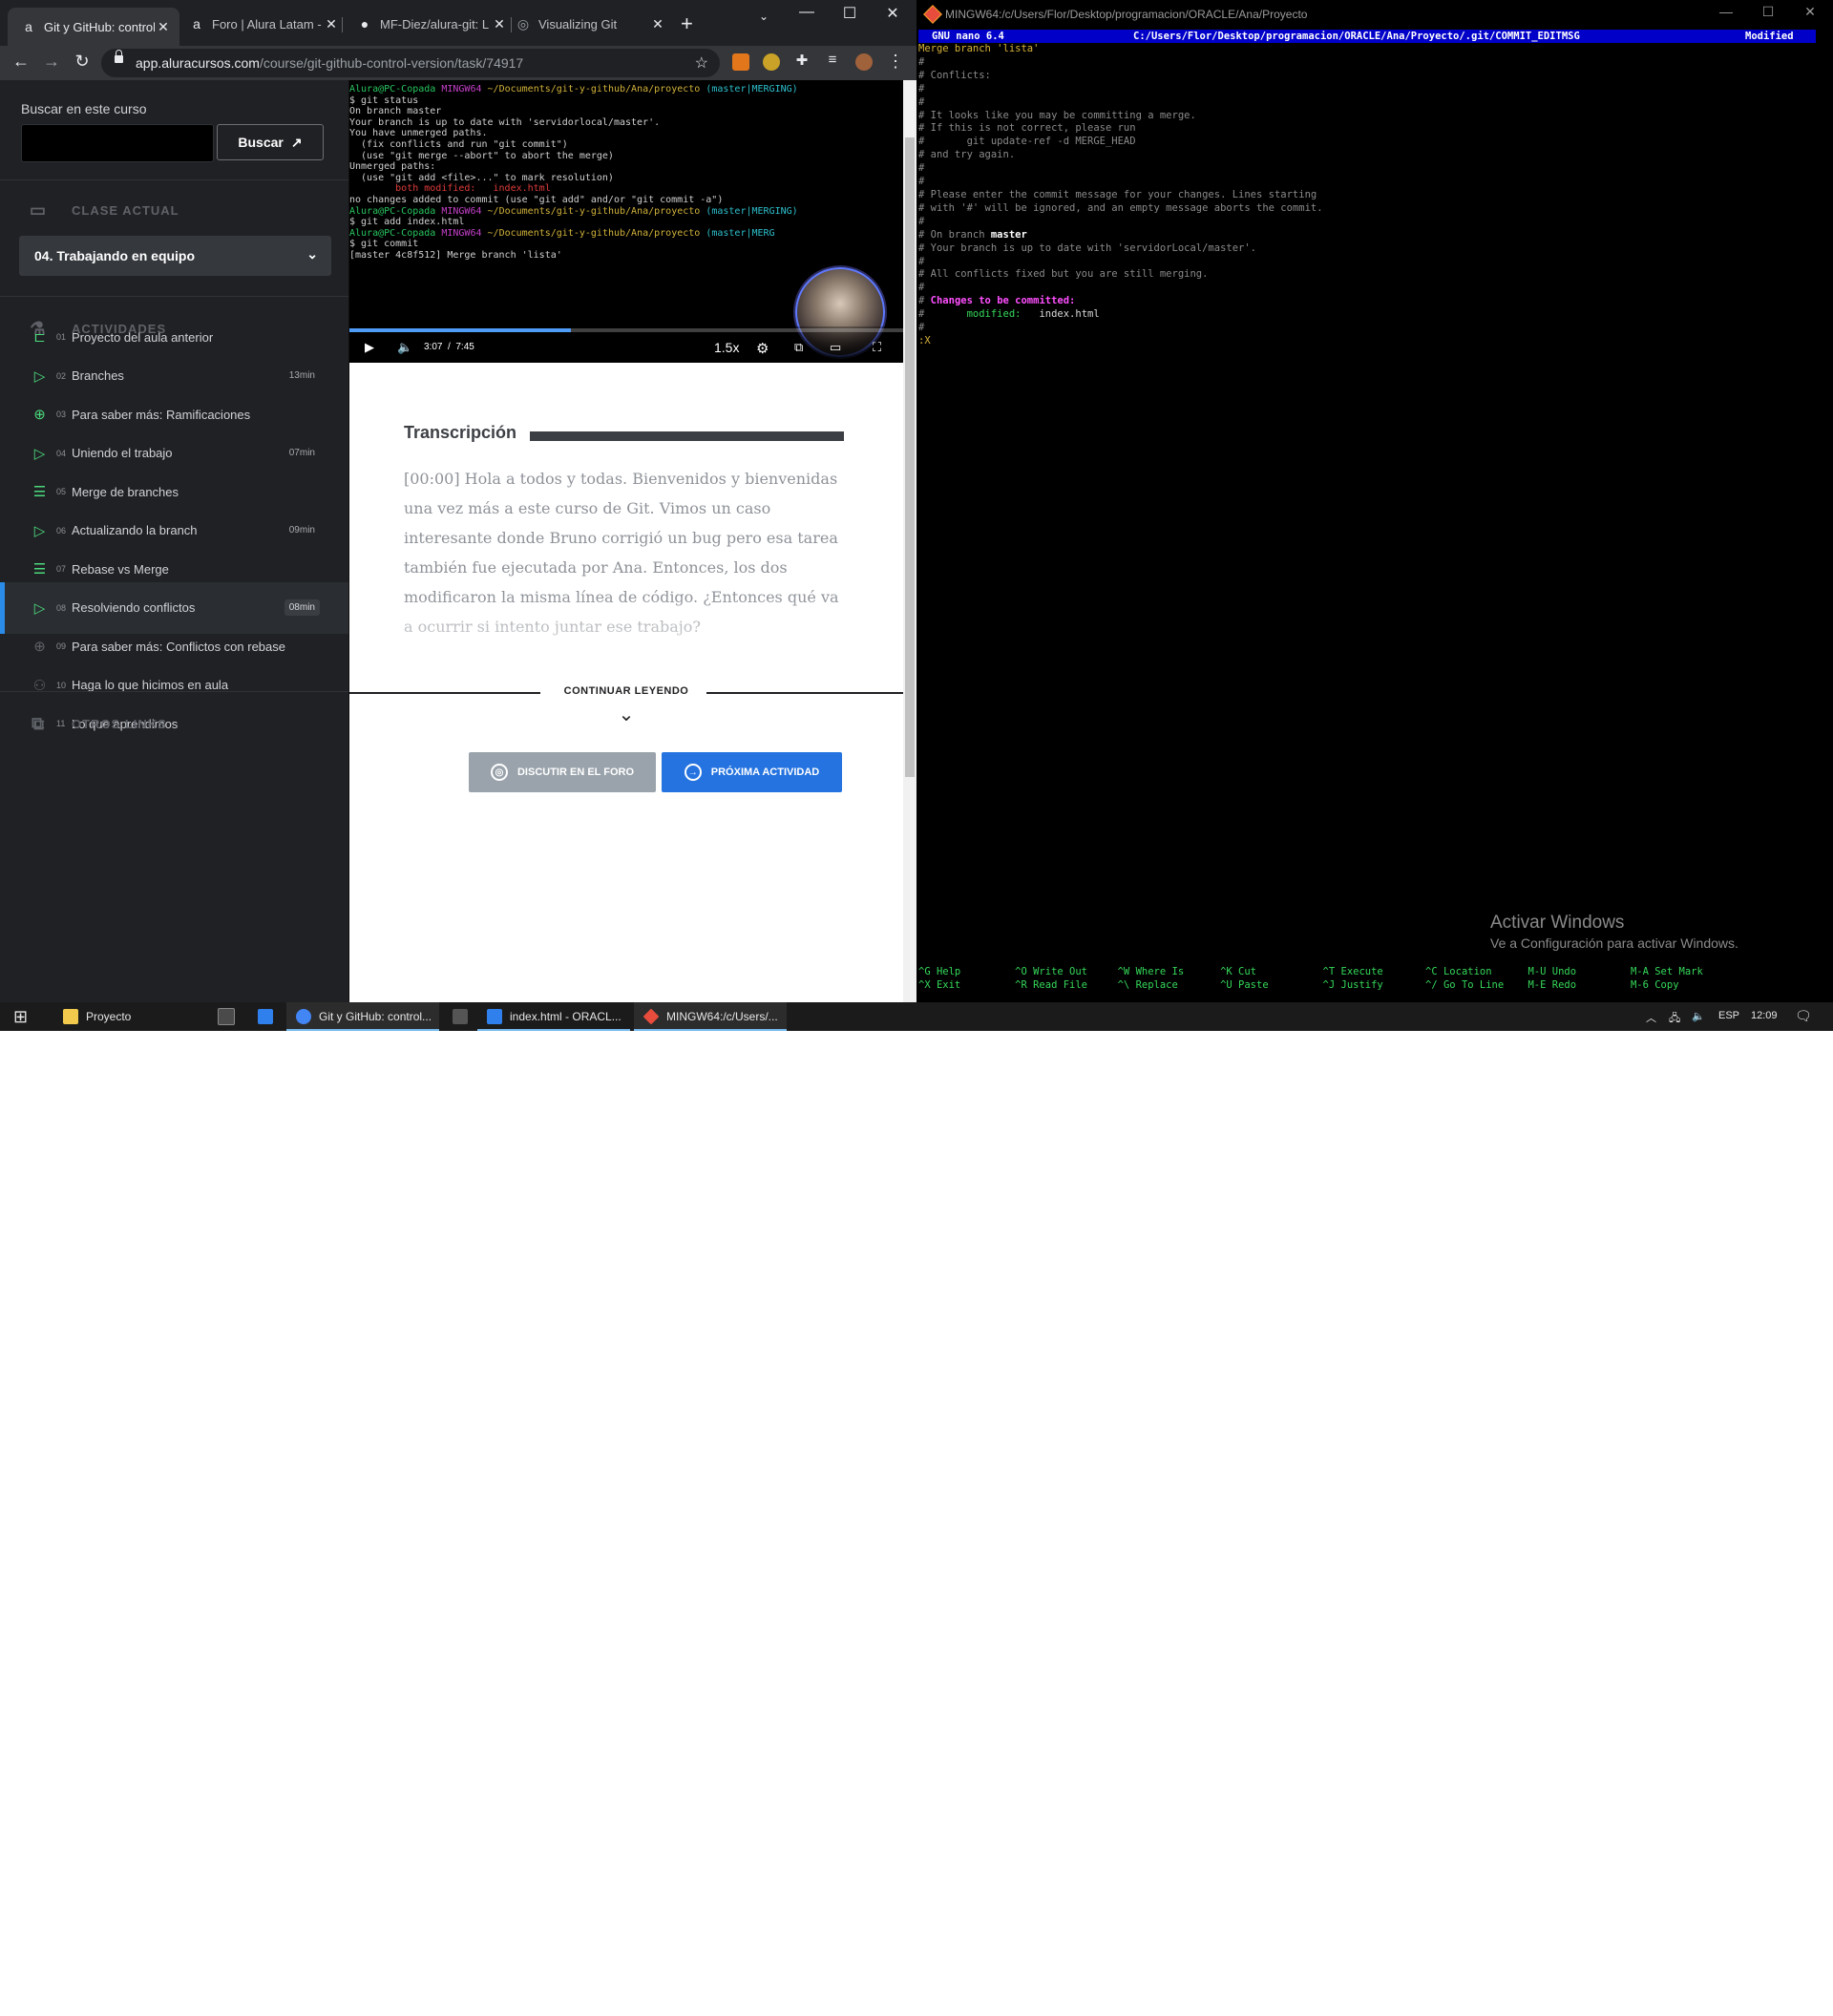 The height and width of the screenshot is (2016, 1833). Describe the element at coordinates (39, 723) in the screenshot. I see `links-icon: ⧉` at that location.